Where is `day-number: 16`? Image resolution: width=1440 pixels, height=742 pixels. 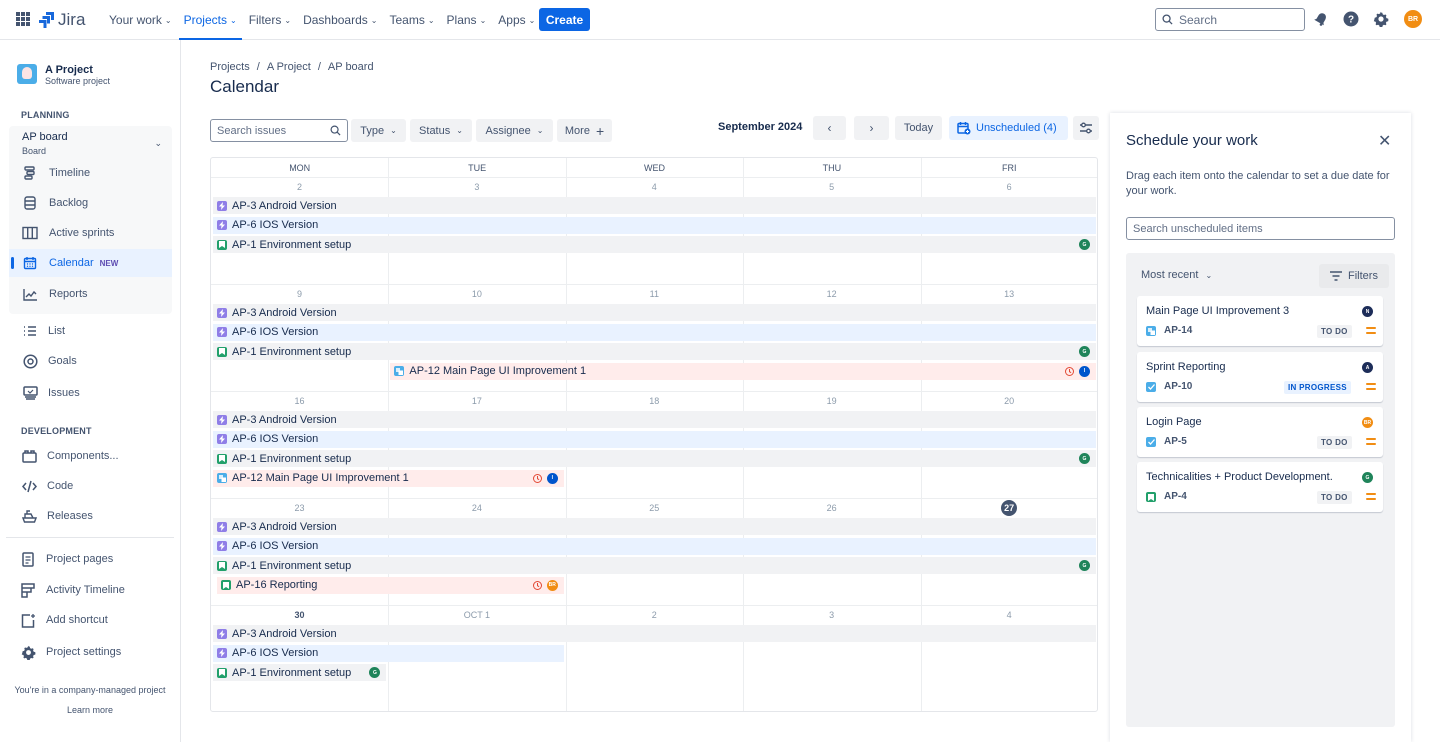 day-number: 16 is located at coordinates (299, 401).